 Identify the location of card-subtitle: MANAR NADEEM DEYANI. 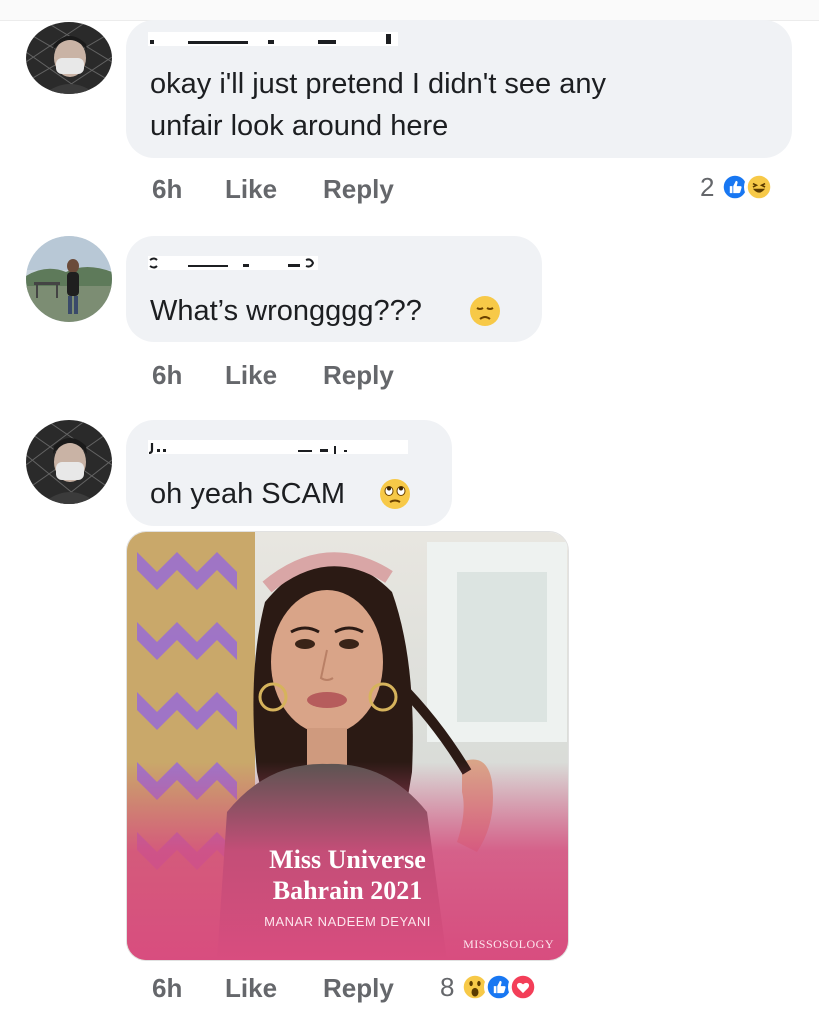
(347, 921).